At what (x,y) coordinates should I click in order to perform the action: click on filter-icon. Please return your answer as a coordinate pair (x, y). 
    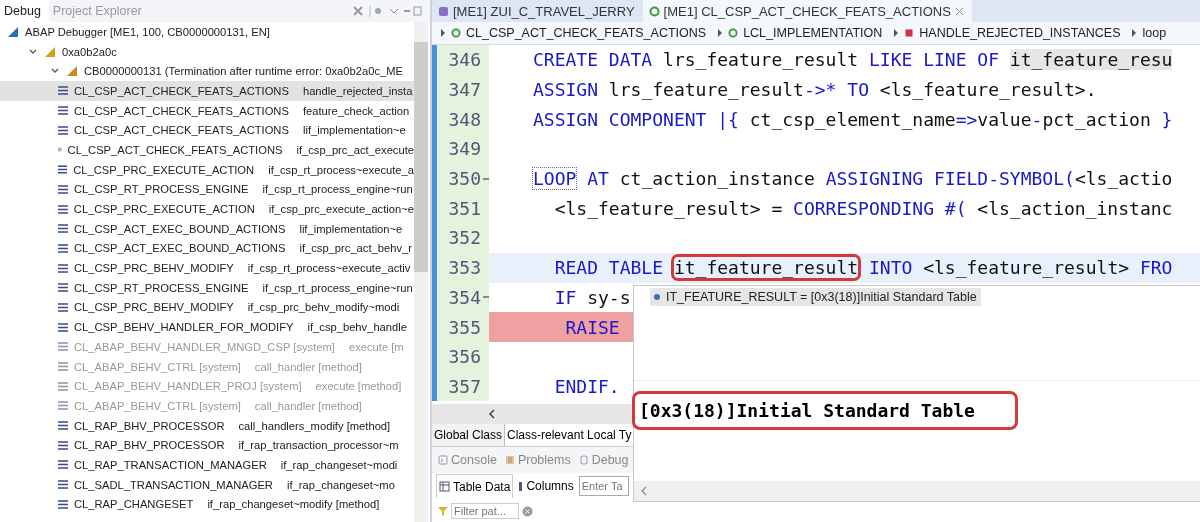
    Looking at the image, I should click on (443, 511).